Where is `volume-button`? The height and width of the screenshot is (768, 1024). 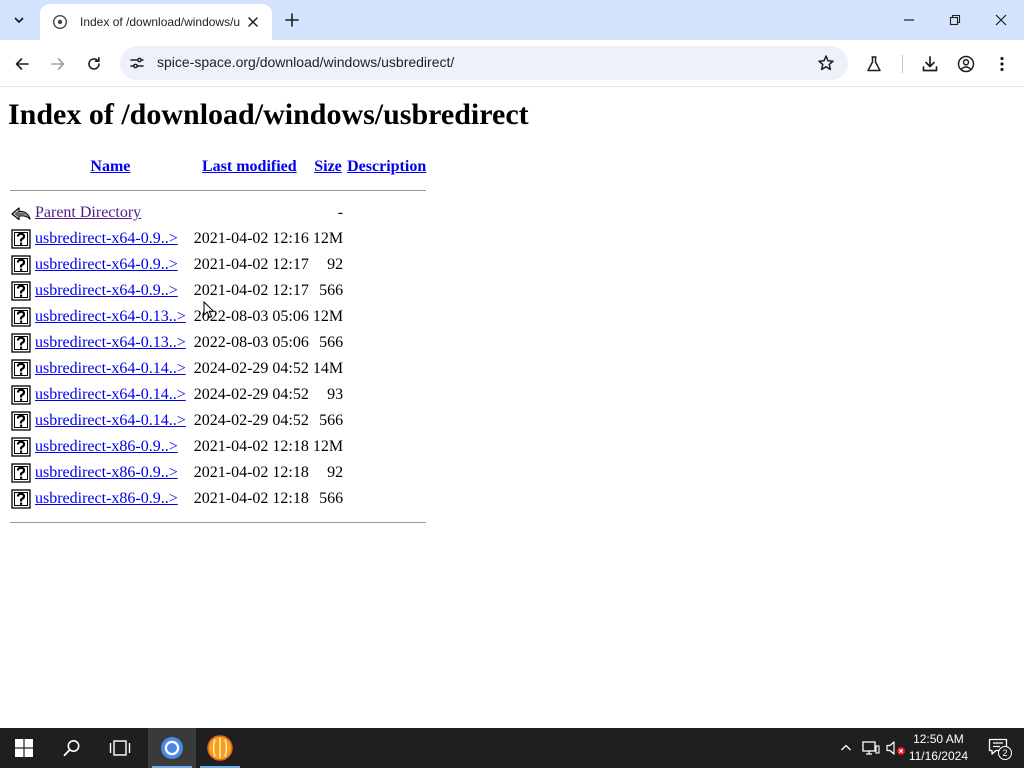
volume-button is located at coordinates (896, 748).